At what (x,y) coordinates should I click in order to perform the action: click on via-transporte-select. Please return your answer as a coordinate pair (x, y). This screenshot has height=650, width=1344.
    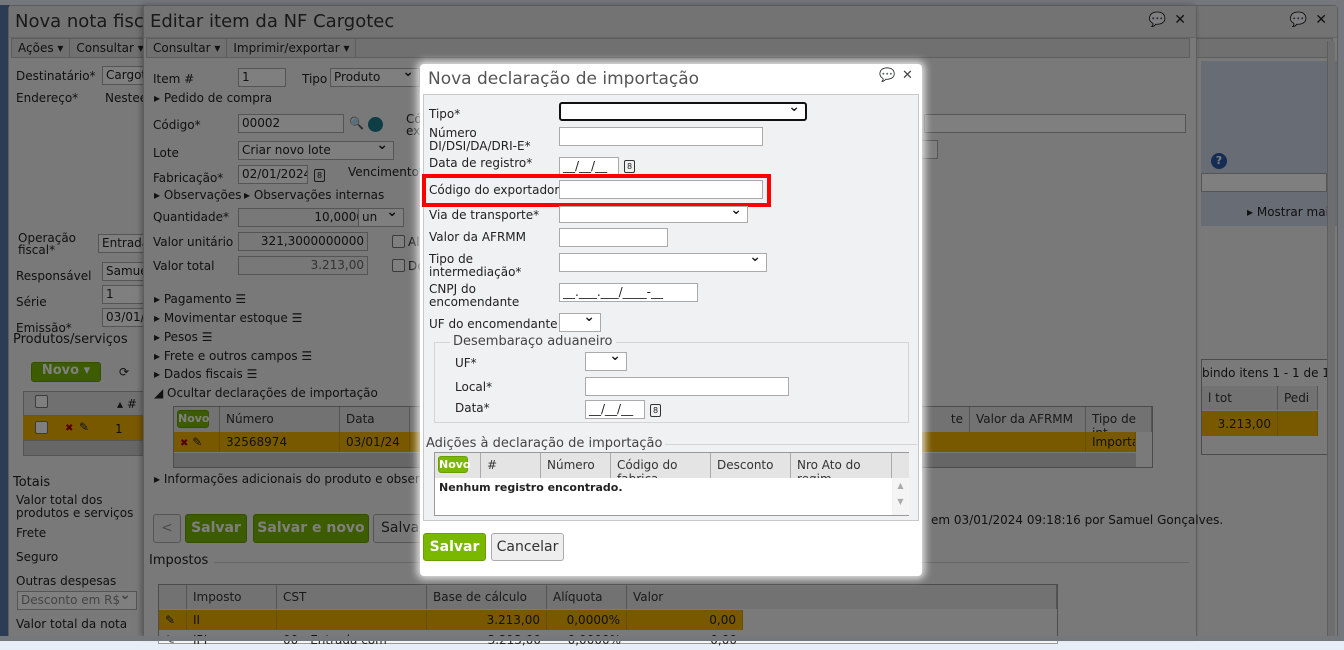
    Looking at the image, I should click on (653, 214).